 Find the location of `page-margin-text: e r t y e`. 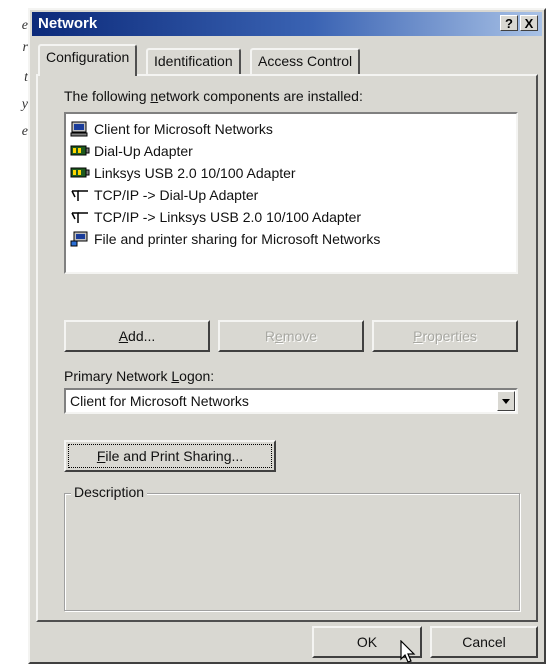

page-margin-text: e r t y e is located at coordinates (15, 334).